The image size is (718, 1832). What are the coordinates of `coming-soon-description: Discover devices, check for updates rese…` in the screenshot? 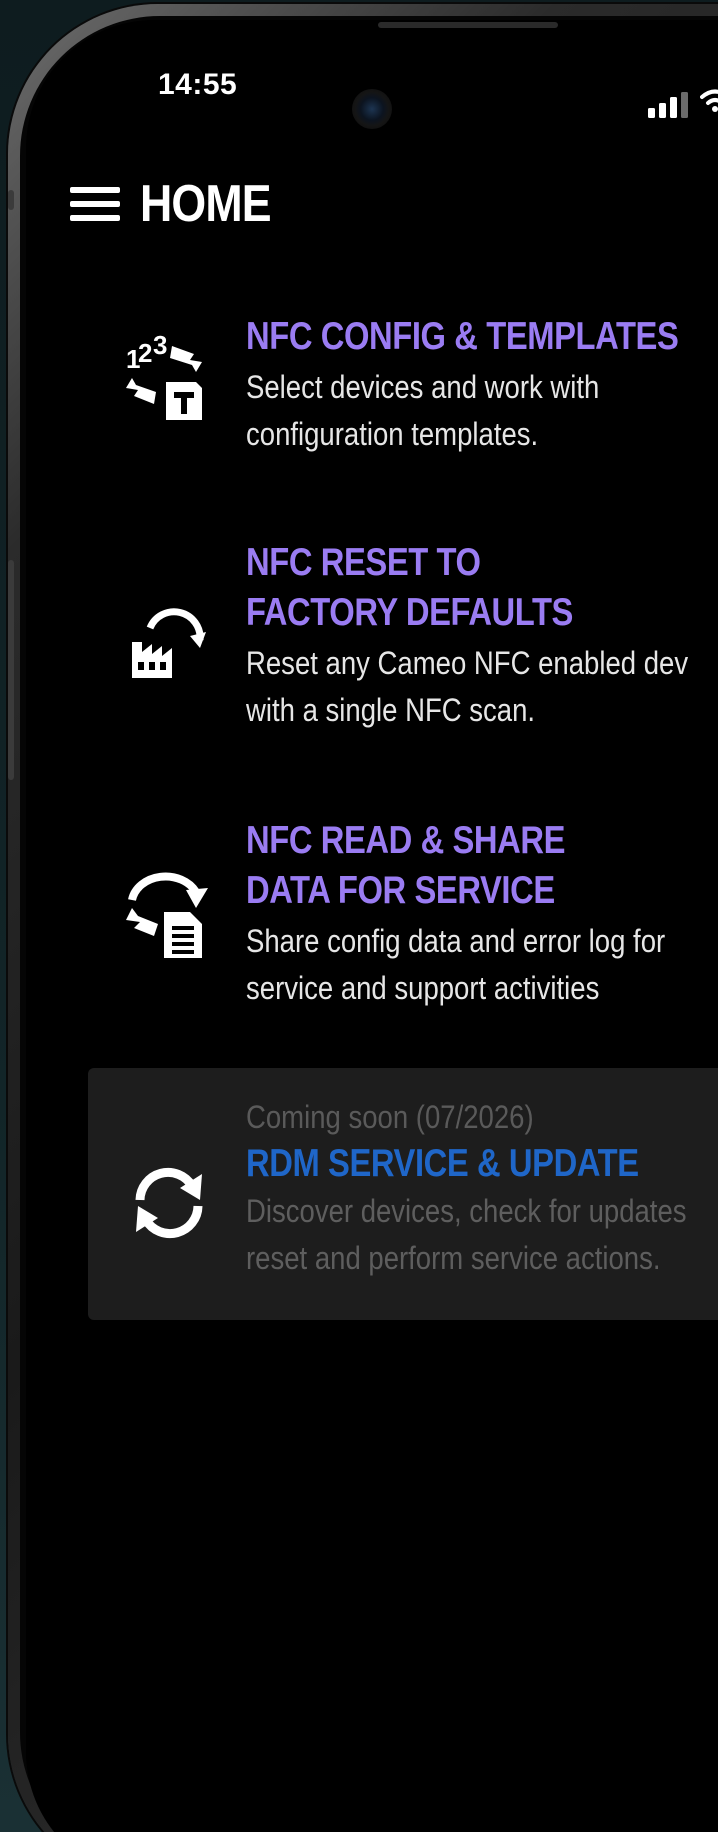 It's located at (466, 1234).